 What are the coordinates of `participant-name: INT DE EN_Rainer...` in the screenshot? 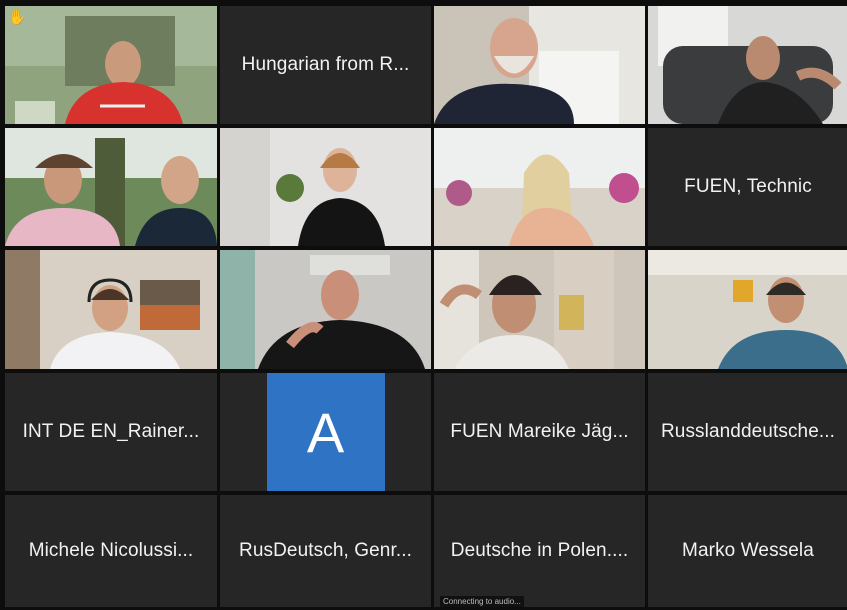 It's located at (111, 431).